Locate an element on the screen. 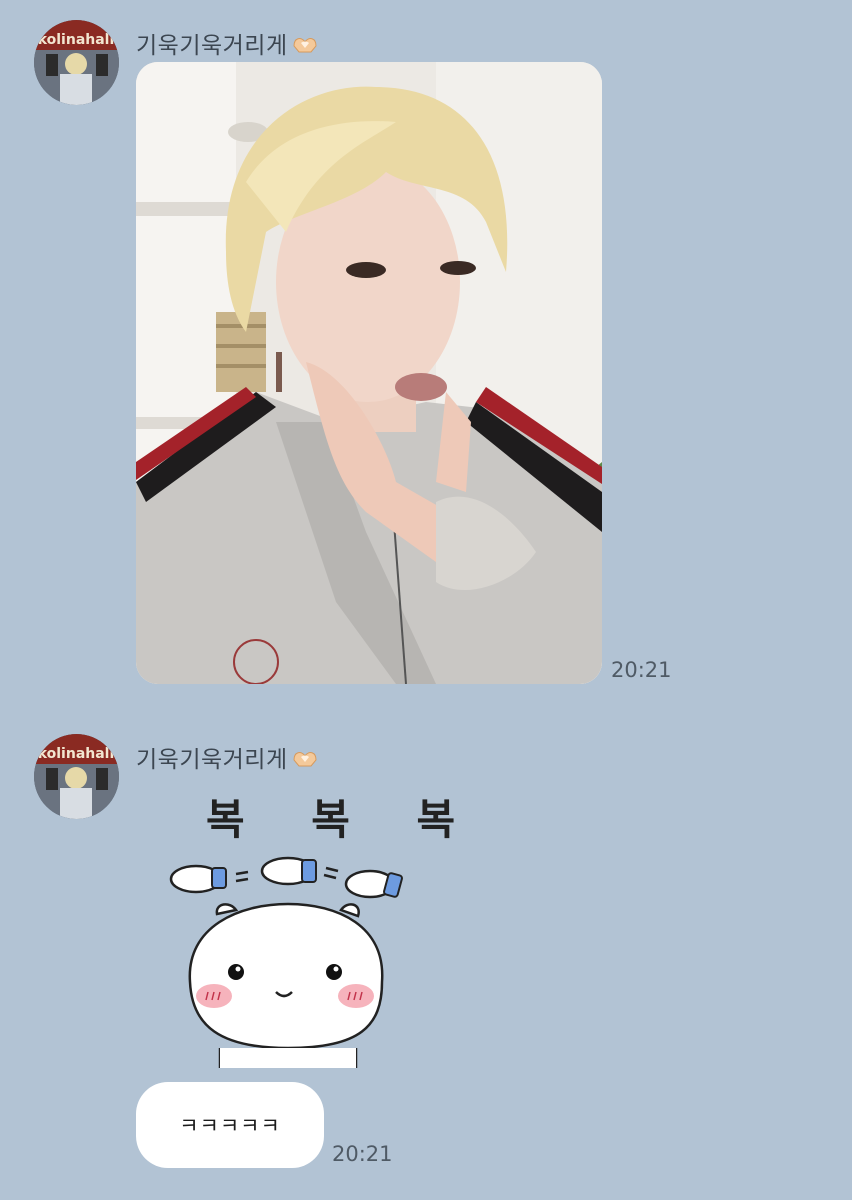  sticker-hand-left is located at coordinates (209, 879).